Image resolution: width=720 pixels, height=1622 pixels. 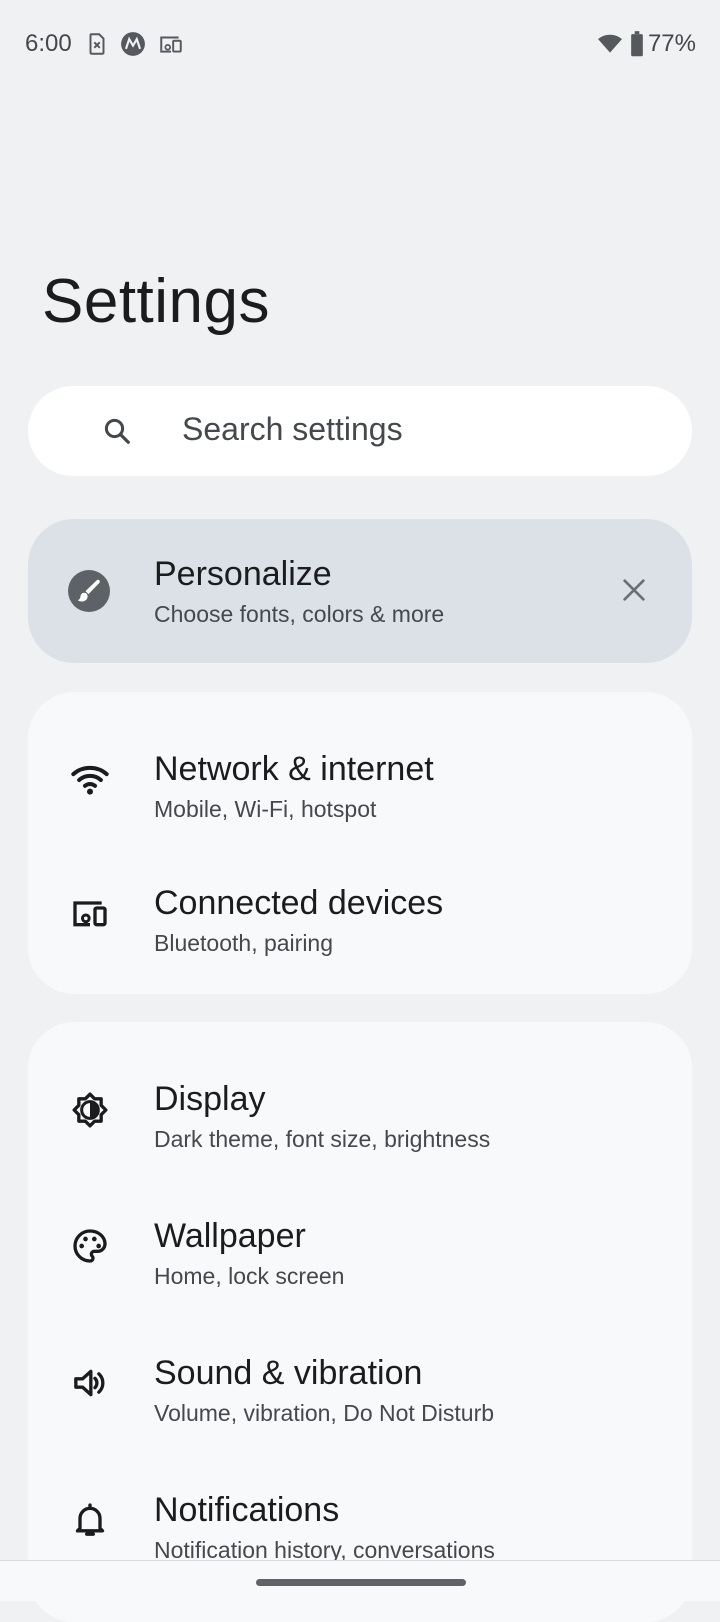 I want to click on settings-item-wallpaper: Wallpaper Home, lock screen, so click(x=360, y=1246).